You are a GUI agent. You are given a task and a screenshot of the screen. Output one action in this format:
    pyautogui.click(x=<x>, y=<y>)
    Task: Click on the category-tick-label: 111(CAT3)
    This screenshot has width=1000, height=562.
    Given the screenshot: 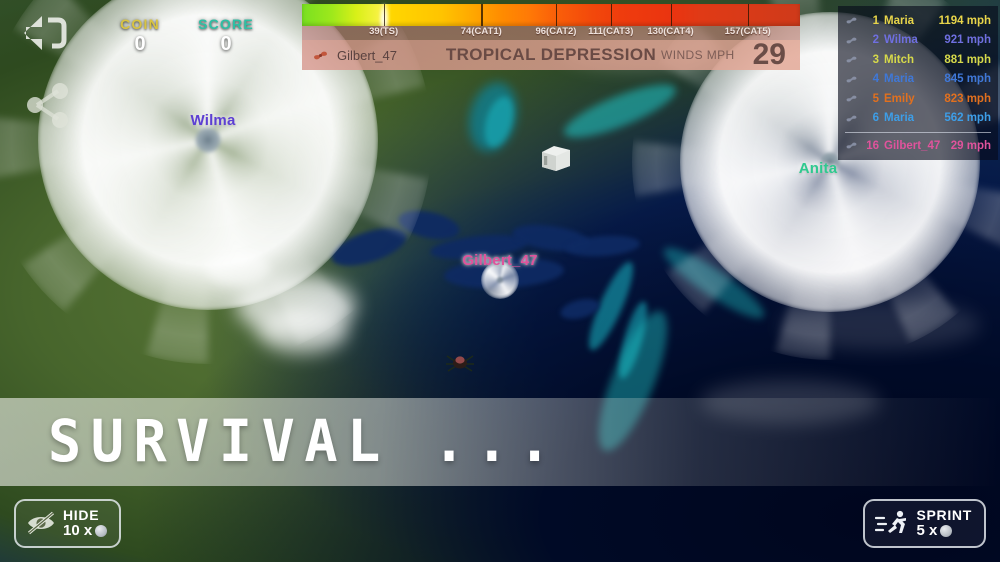 What is the action you would take?
    pyautogui.click(x=611, y=31)
    